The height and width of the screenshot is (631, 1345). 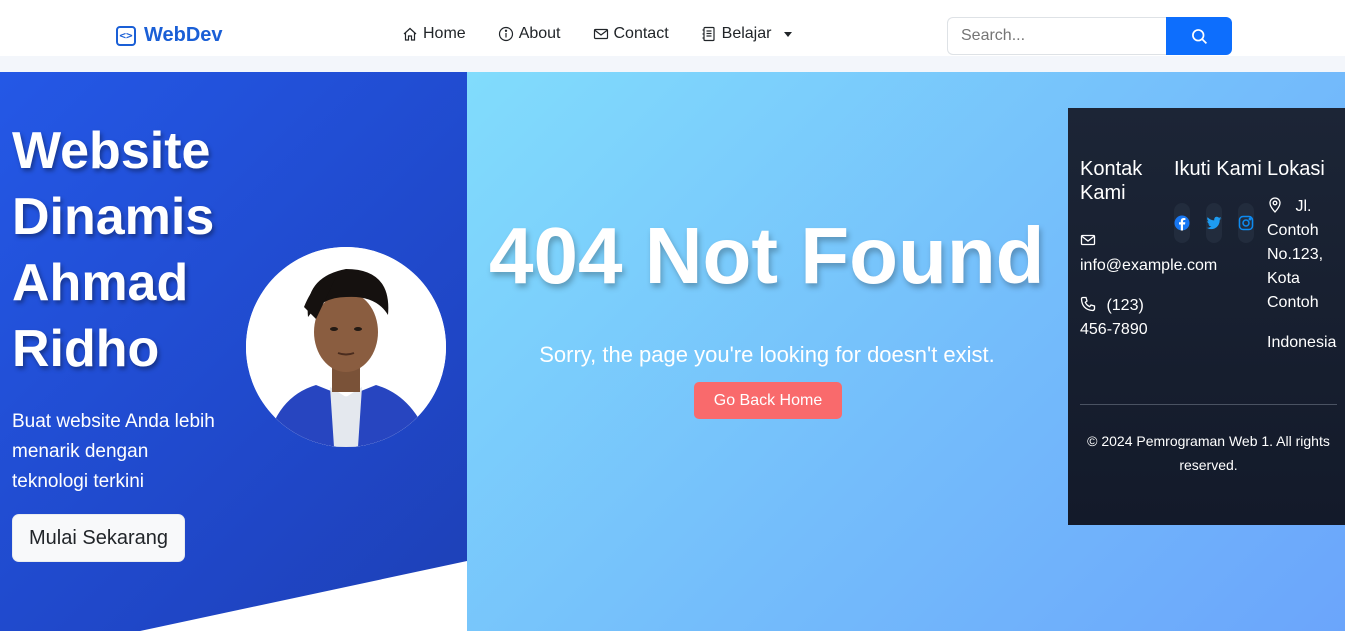 I want to click on footer-country-line: Indonesia, so click(x=1306, y=343).